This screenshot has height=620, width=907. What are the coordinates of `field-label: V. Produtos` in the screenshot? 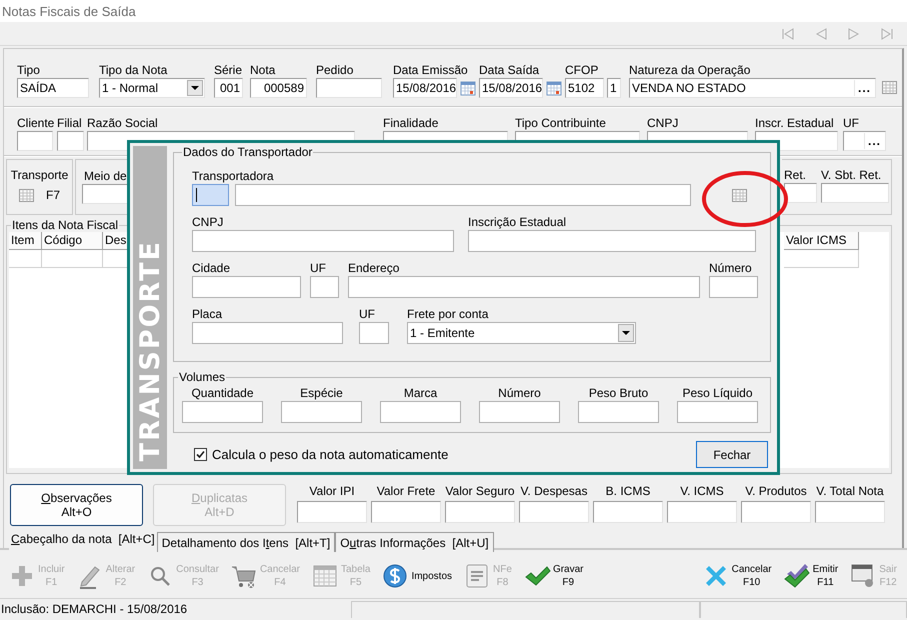 It's located at (776, 491).